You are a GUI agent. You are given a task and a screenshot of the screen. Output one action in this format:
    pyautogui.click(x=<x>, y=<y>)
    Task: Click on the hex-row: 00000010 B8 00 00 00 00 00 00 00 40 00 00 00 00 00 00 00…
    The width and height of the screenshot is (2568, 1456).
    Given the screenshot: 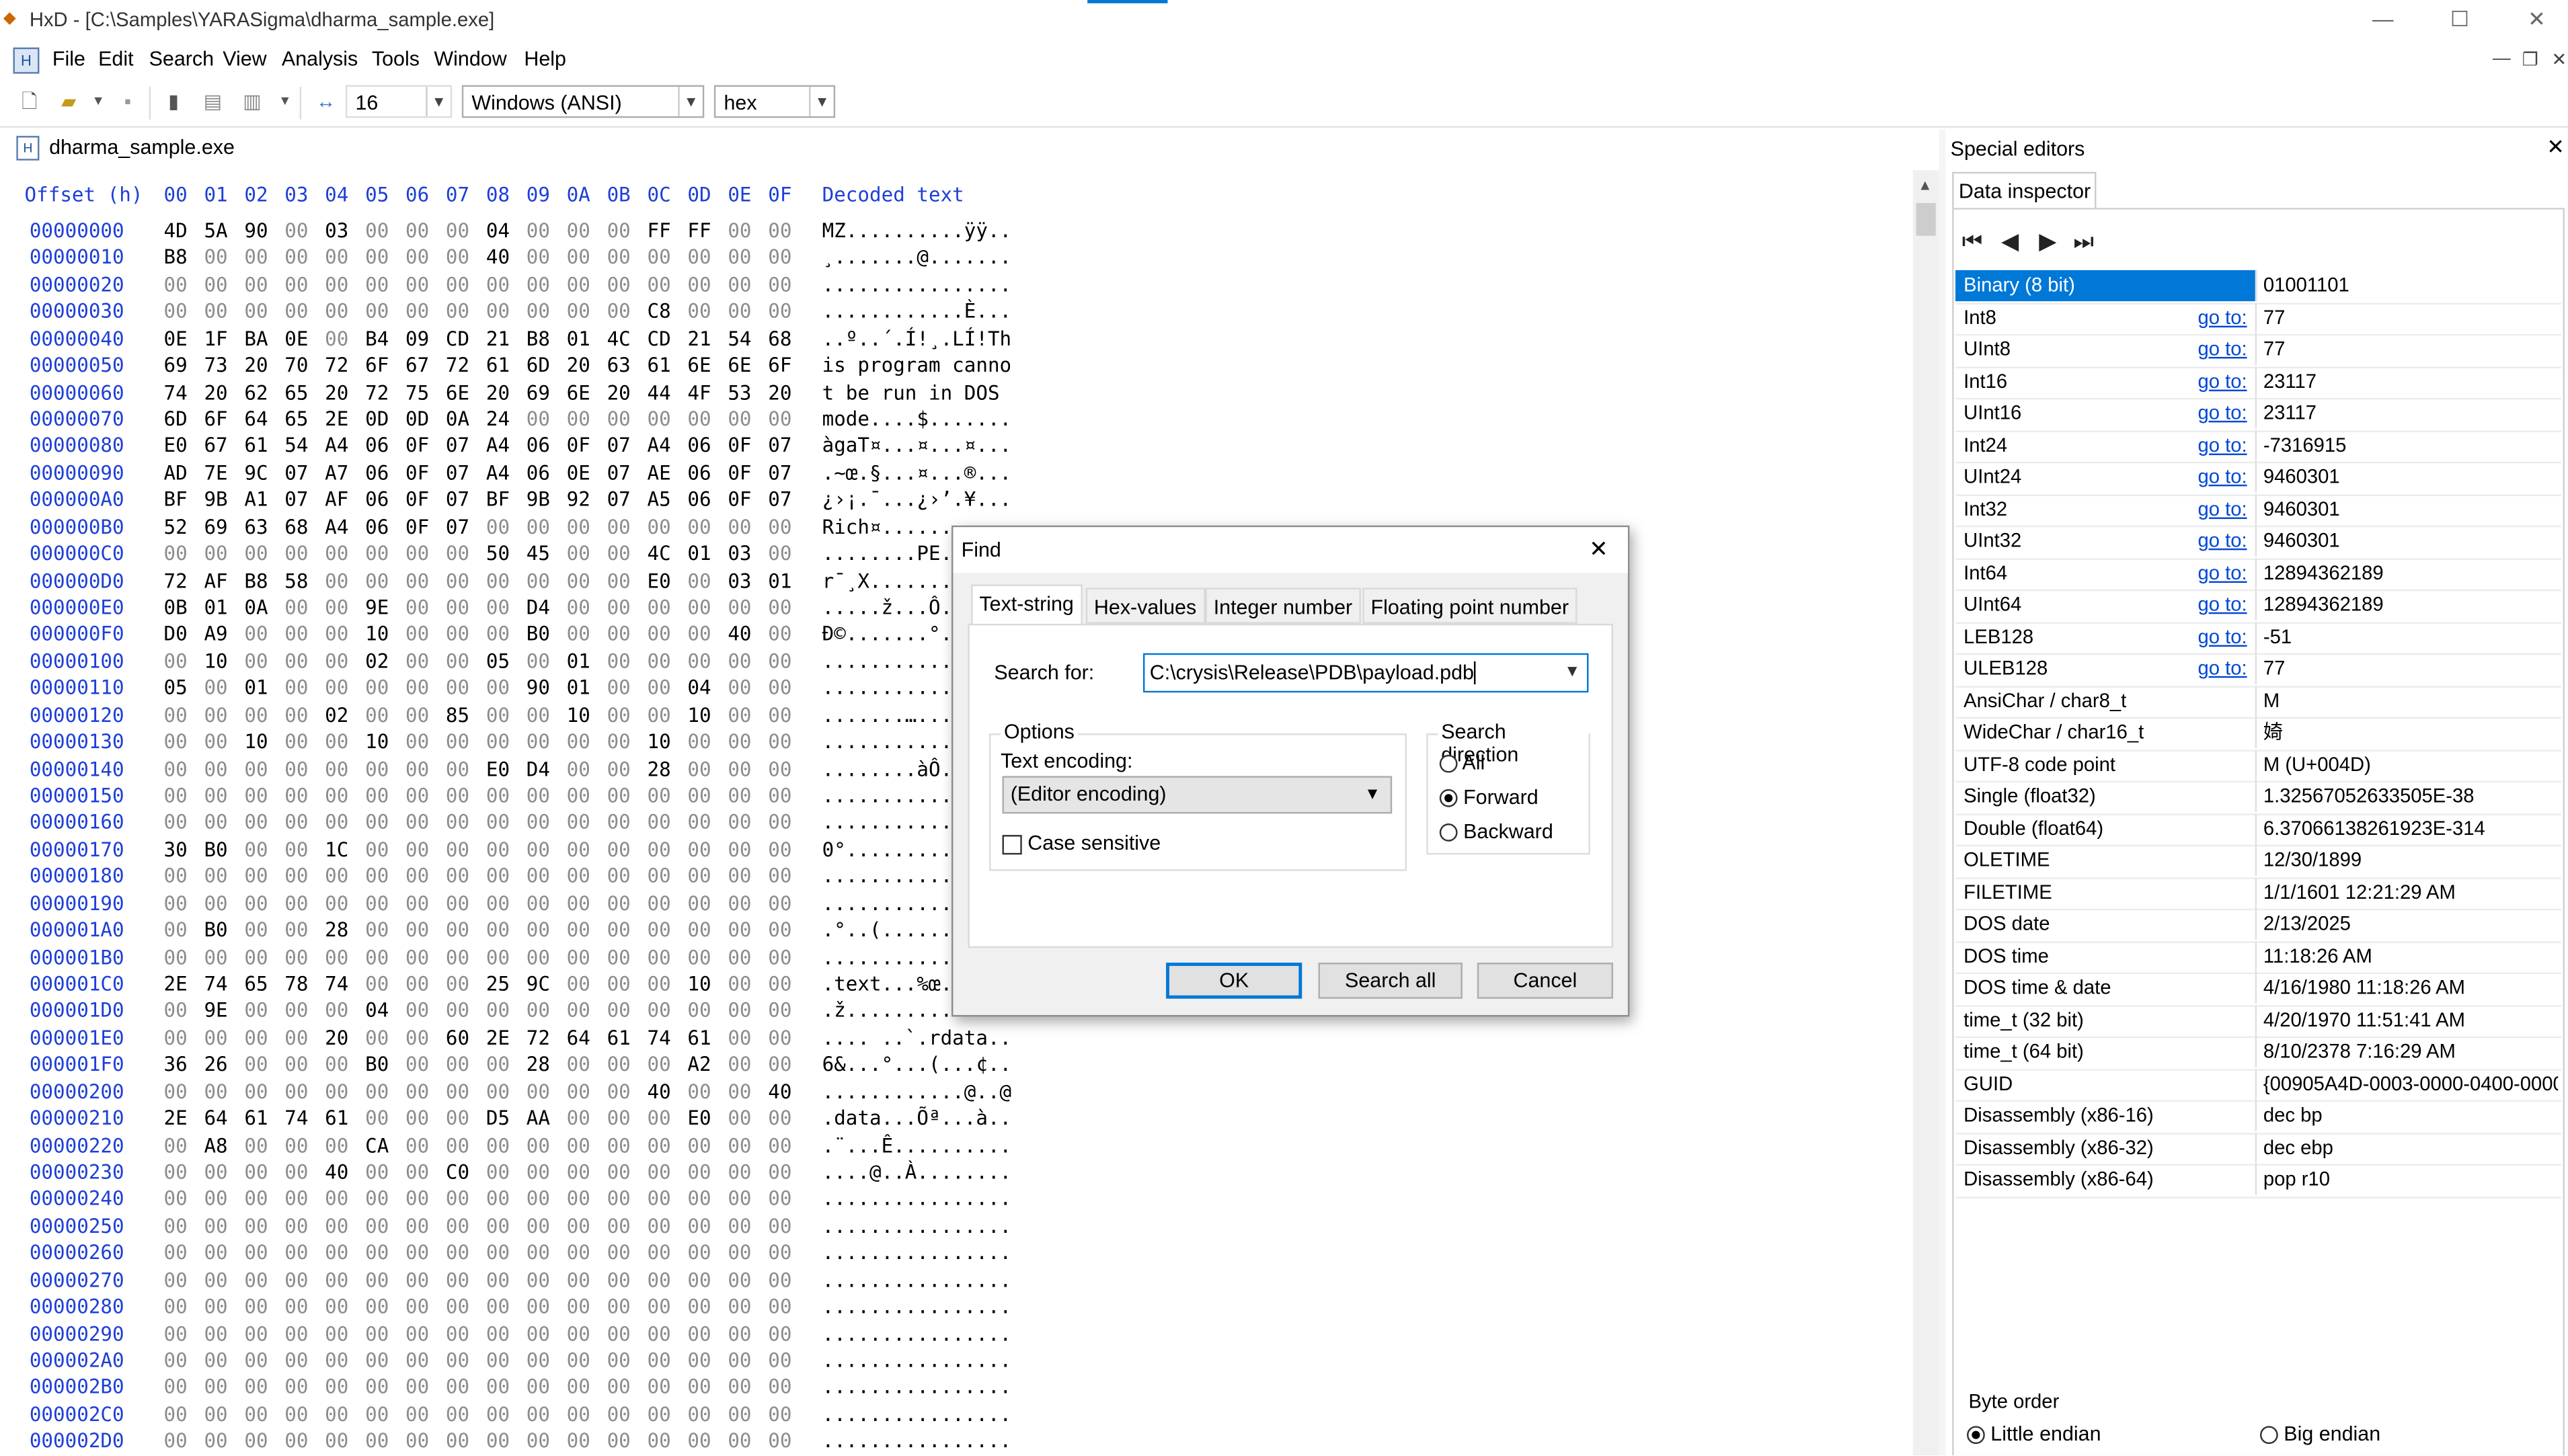 What is the action you would take?
    pyautogui.click(x=956, y=259)
    